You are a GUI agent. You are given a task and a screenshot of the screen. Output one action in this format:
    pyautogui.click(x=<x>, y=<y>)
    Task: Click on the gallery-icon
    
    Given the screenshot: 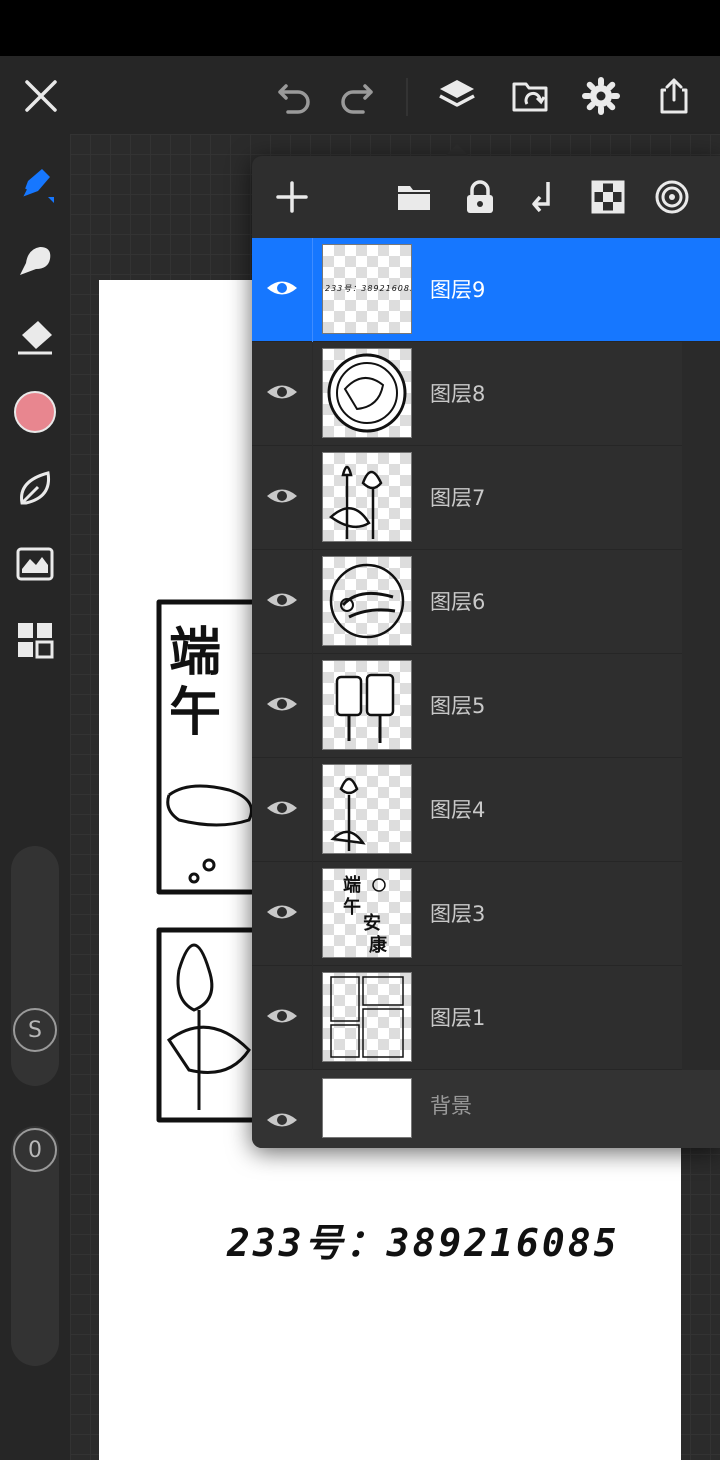 What is the action you would take?
    pyautogui.click(x=530, y=96)
    